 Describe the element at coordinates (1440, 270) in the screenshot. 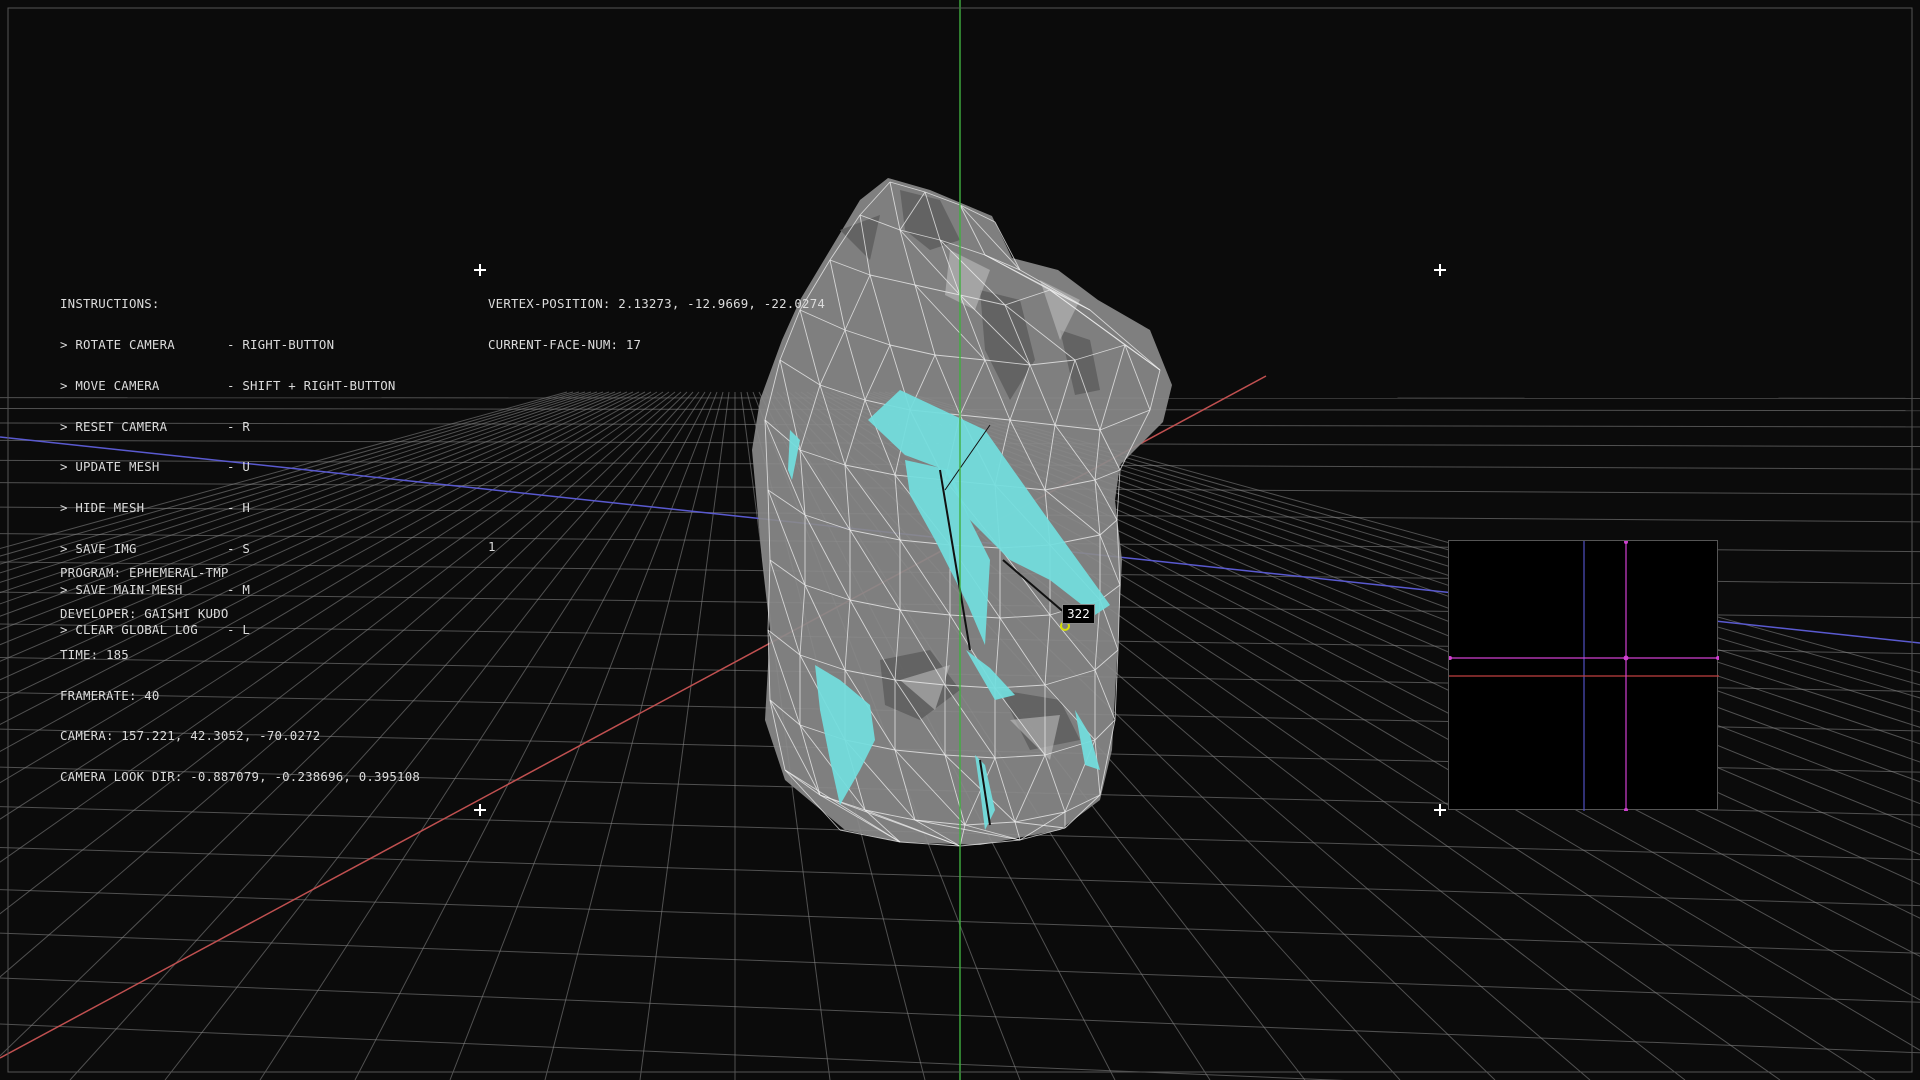

I see `corner-marker-top-right` at that location.